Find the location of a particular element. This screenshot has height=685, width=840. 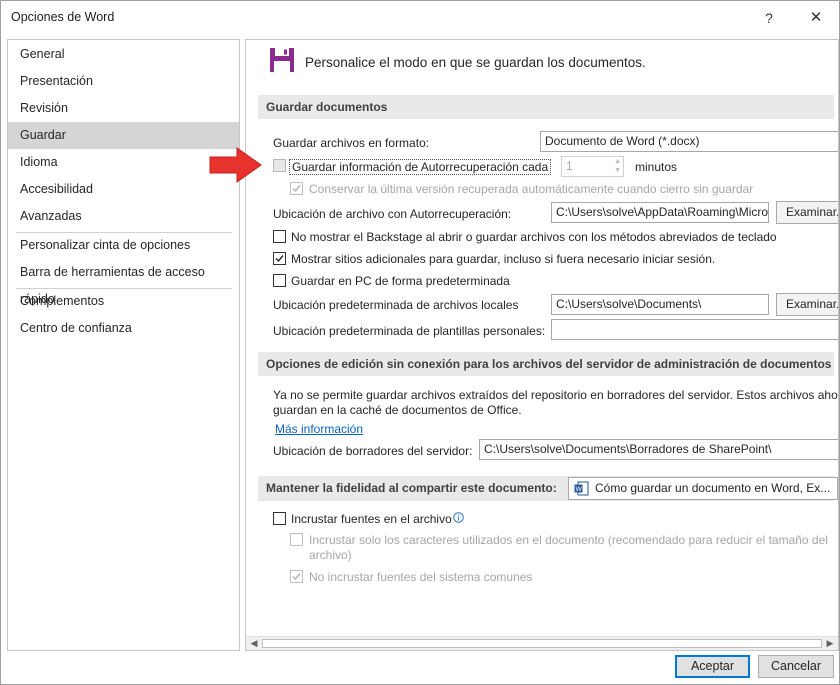

ok-button: Aceptar is located at coordinates (712, 666).